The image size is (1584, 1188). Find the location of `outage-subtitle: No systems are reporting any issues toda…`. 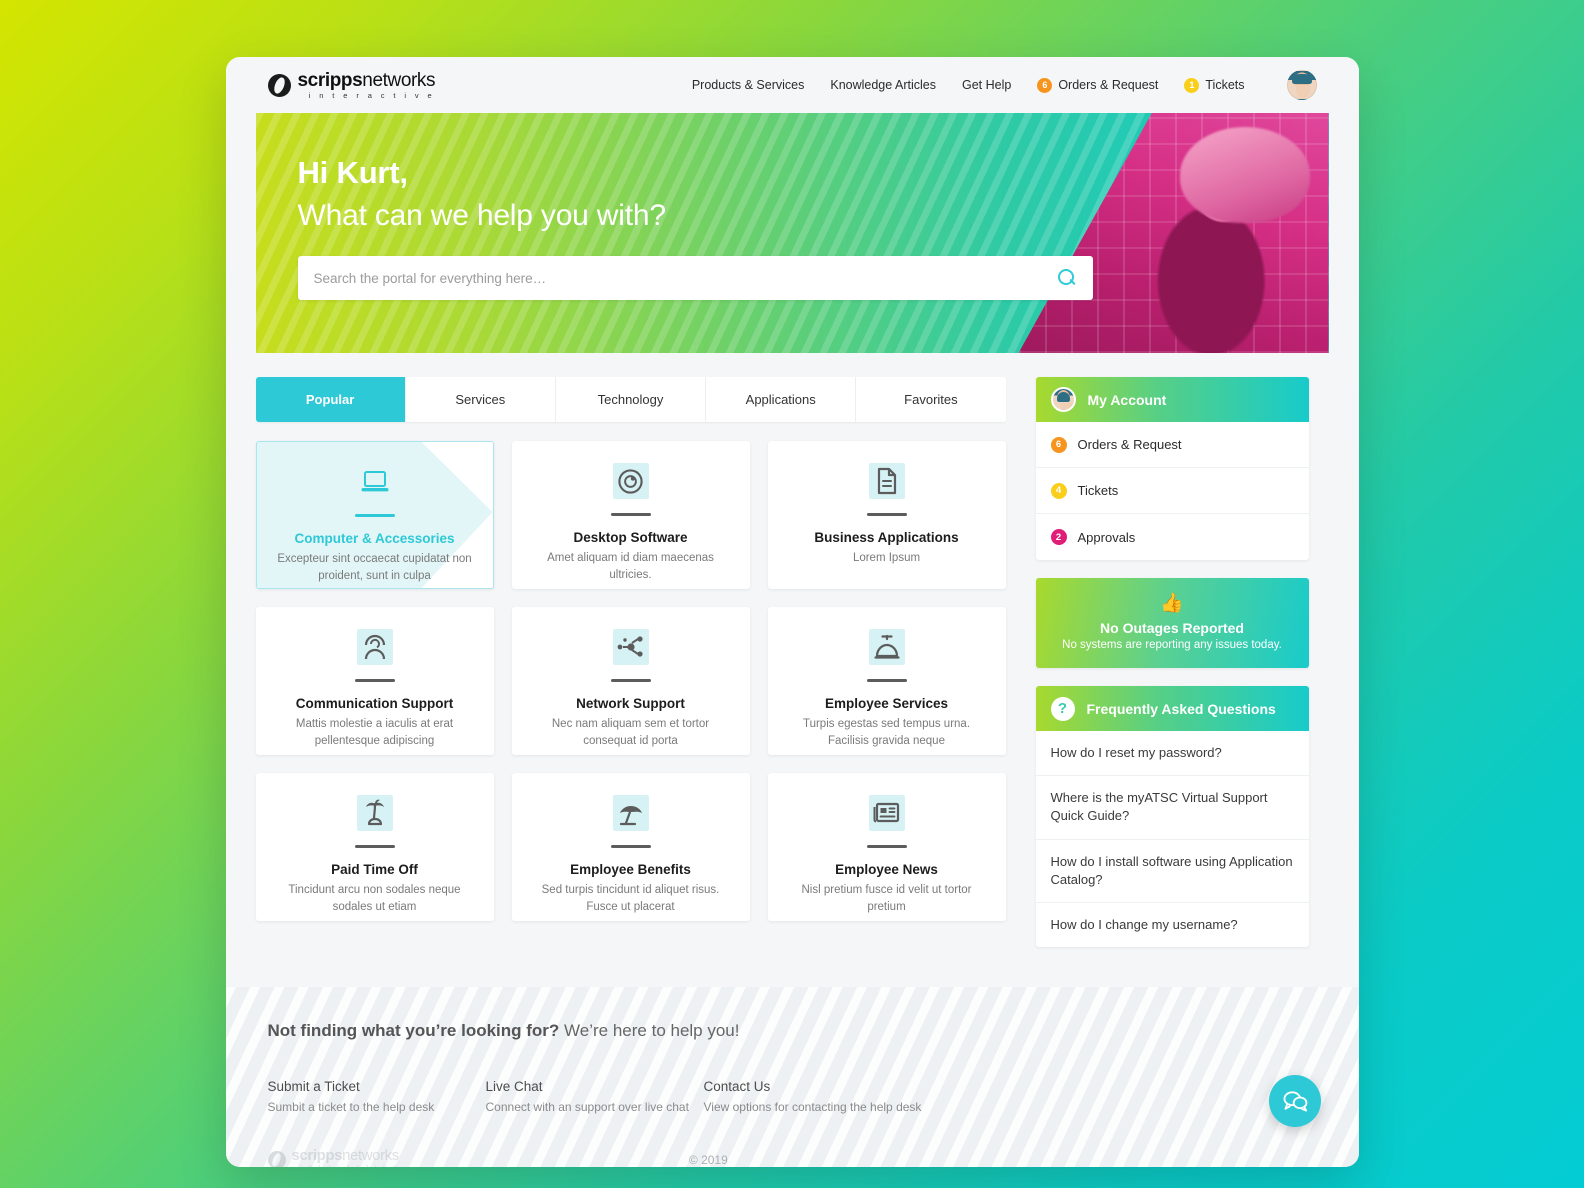

outage-subtitle: No systems are reporting any issues toda… is located at coordinates (1172, 645).